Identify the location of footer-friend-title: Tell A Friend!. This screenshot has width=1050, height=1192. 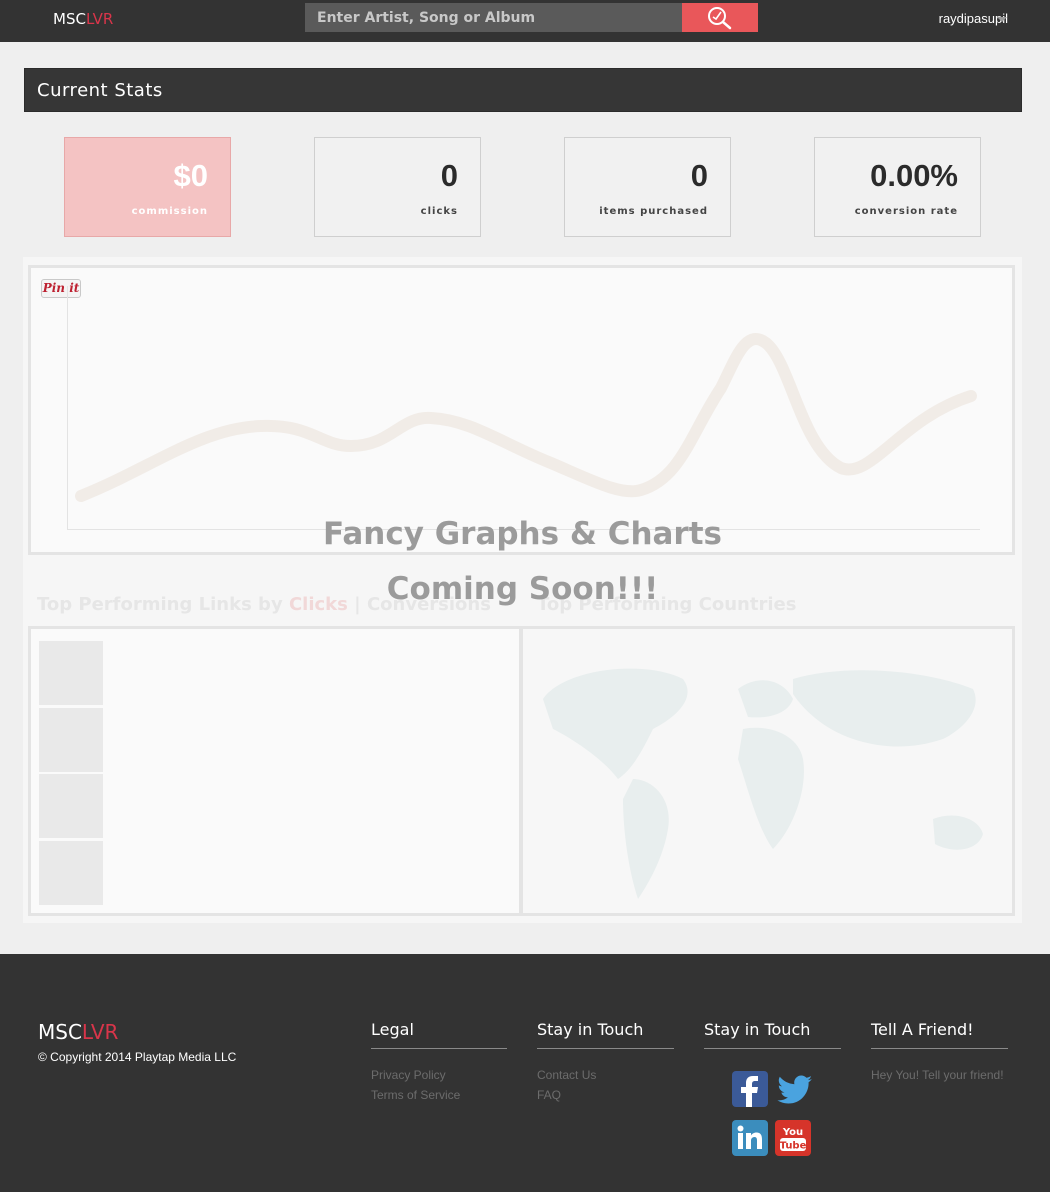
(922, 1029).